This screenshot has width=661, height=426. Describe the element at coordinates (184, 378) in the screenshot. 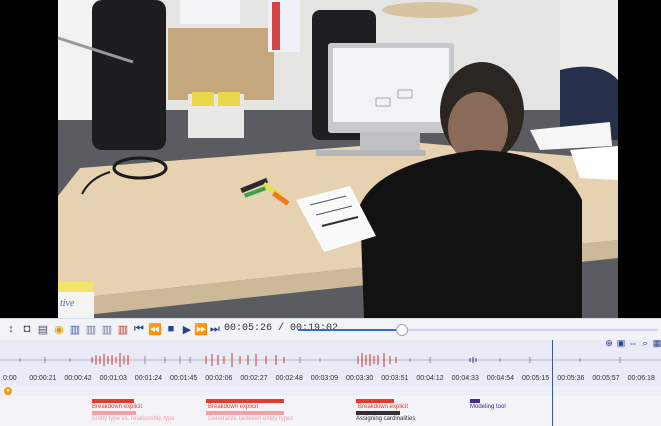

I see `ruler-tick-label: 00:01:45` at that location.